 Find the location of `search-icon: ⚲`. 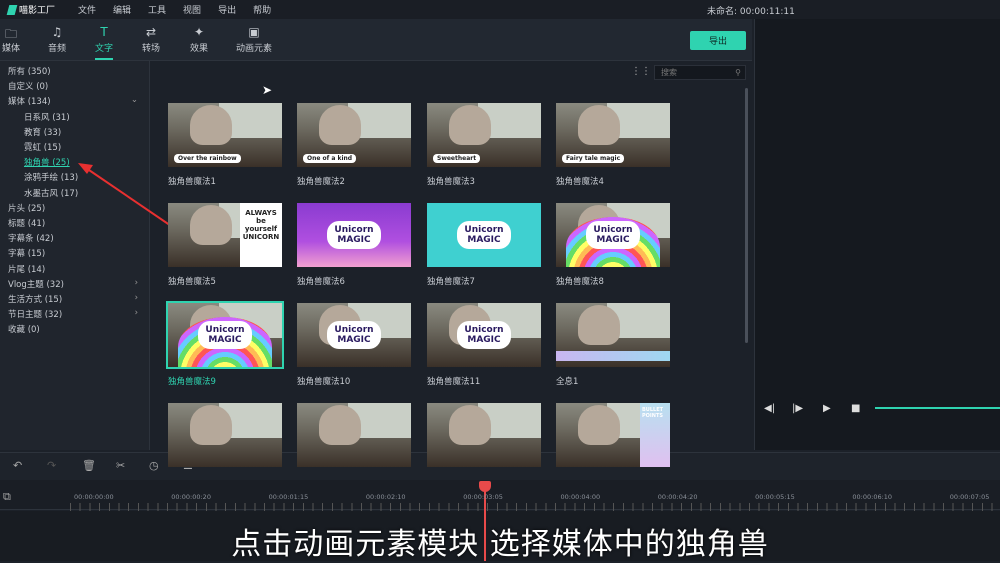

search-icon: ⚲ is located at coordinates (738, 72).